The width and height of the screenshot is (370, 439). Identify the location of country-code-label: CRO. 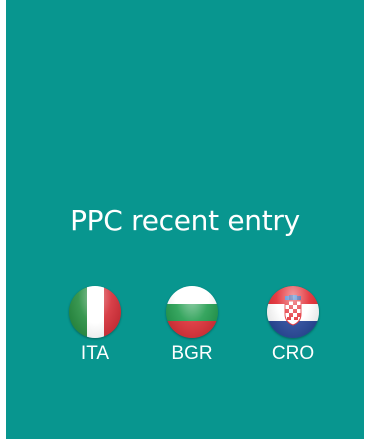
(293, 353).